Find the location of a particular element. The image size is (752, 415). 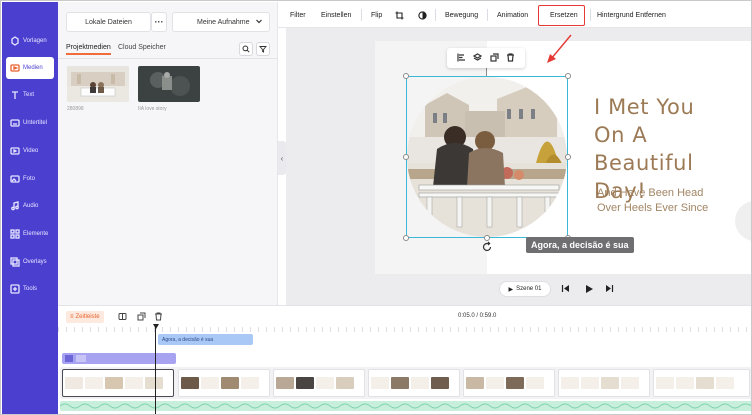

crop-button is located at coordinates (399, 15).